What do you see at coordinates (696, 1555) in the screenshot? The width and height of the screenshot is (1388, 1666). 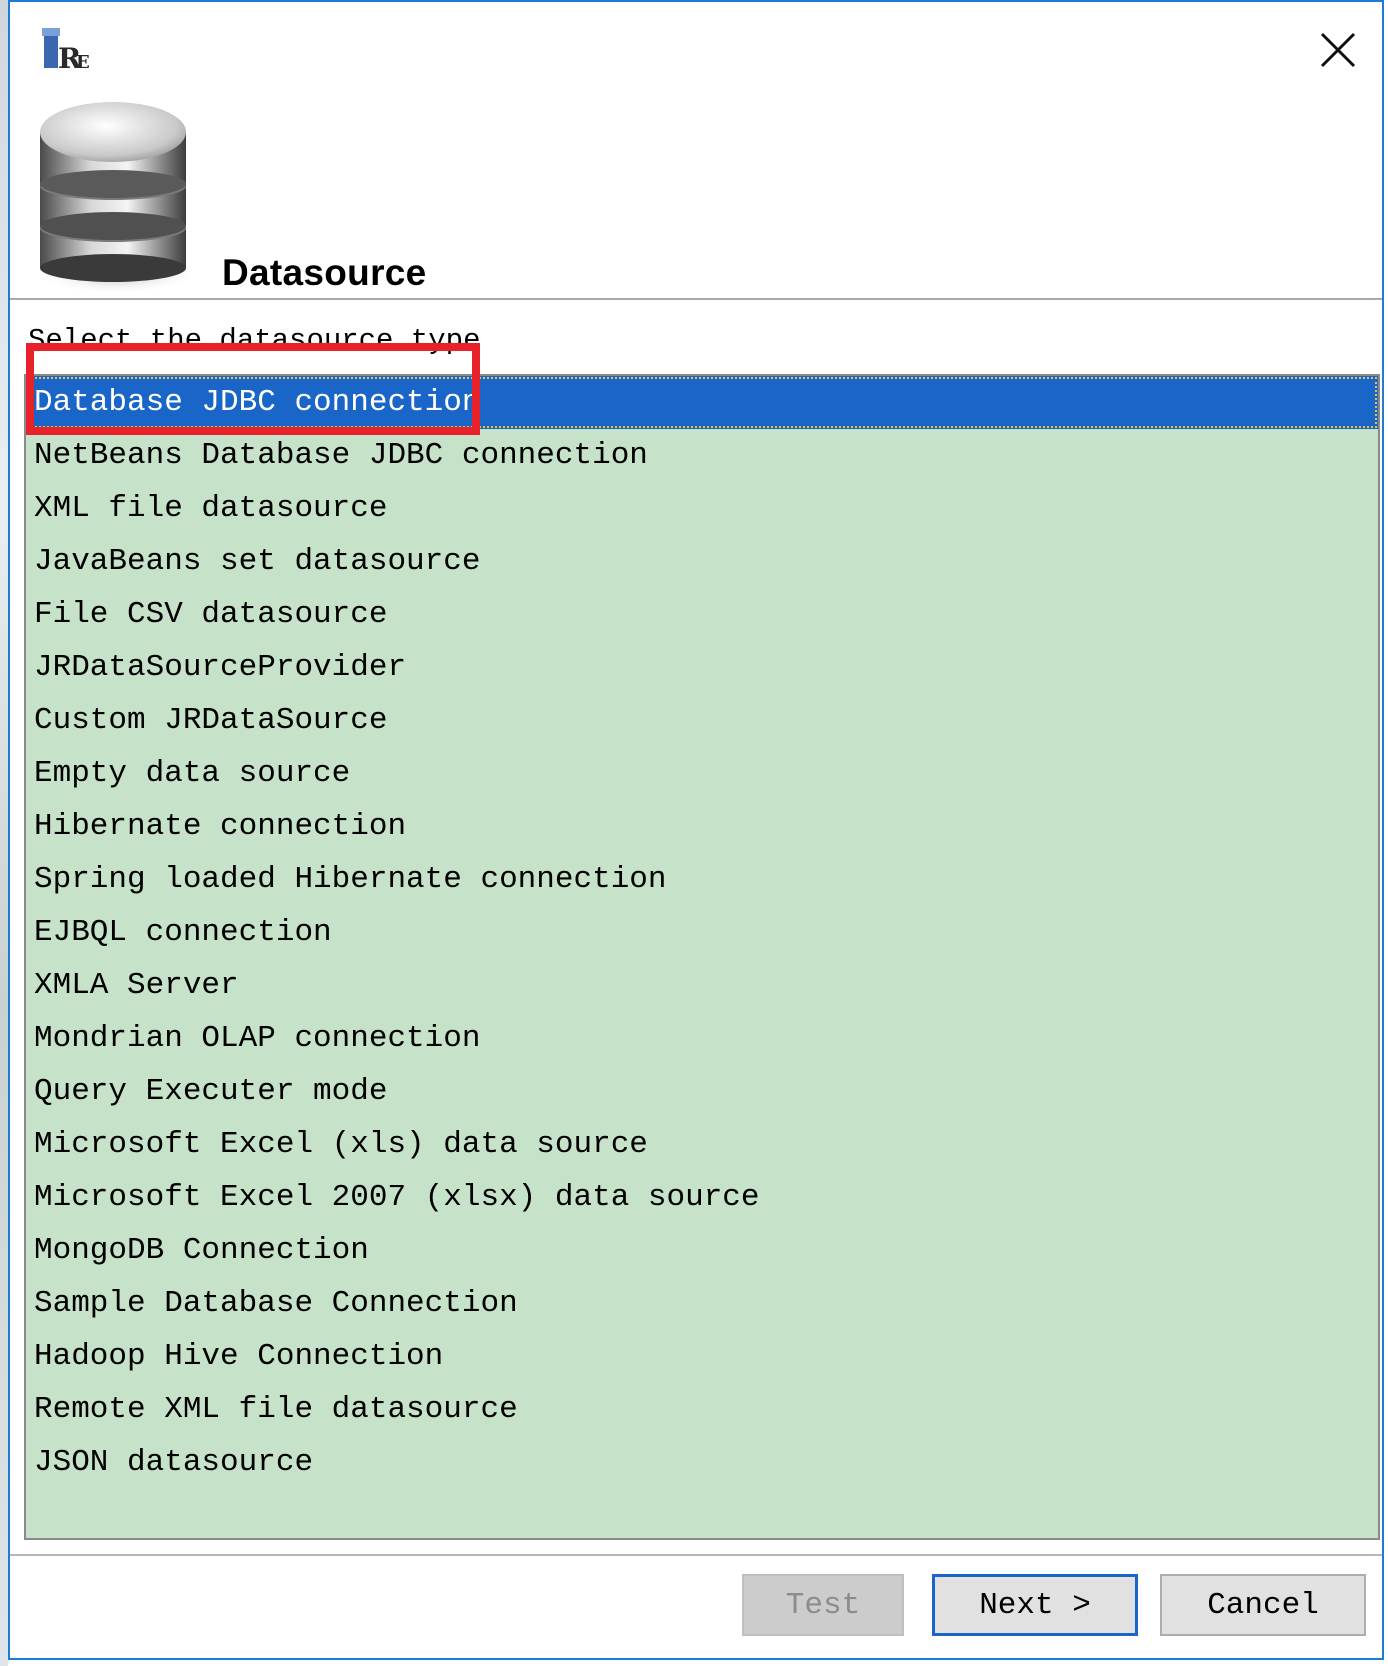 I see `footer-divider` at bounding box center [696, 1555].